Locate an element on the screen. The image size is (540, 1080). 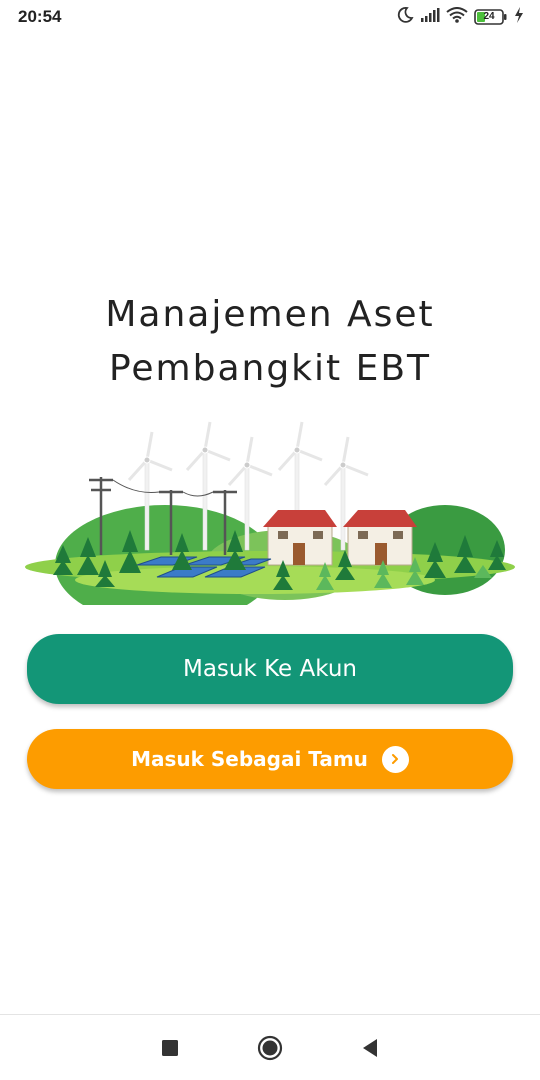
back-icon is located at coordinates (370, 1048).